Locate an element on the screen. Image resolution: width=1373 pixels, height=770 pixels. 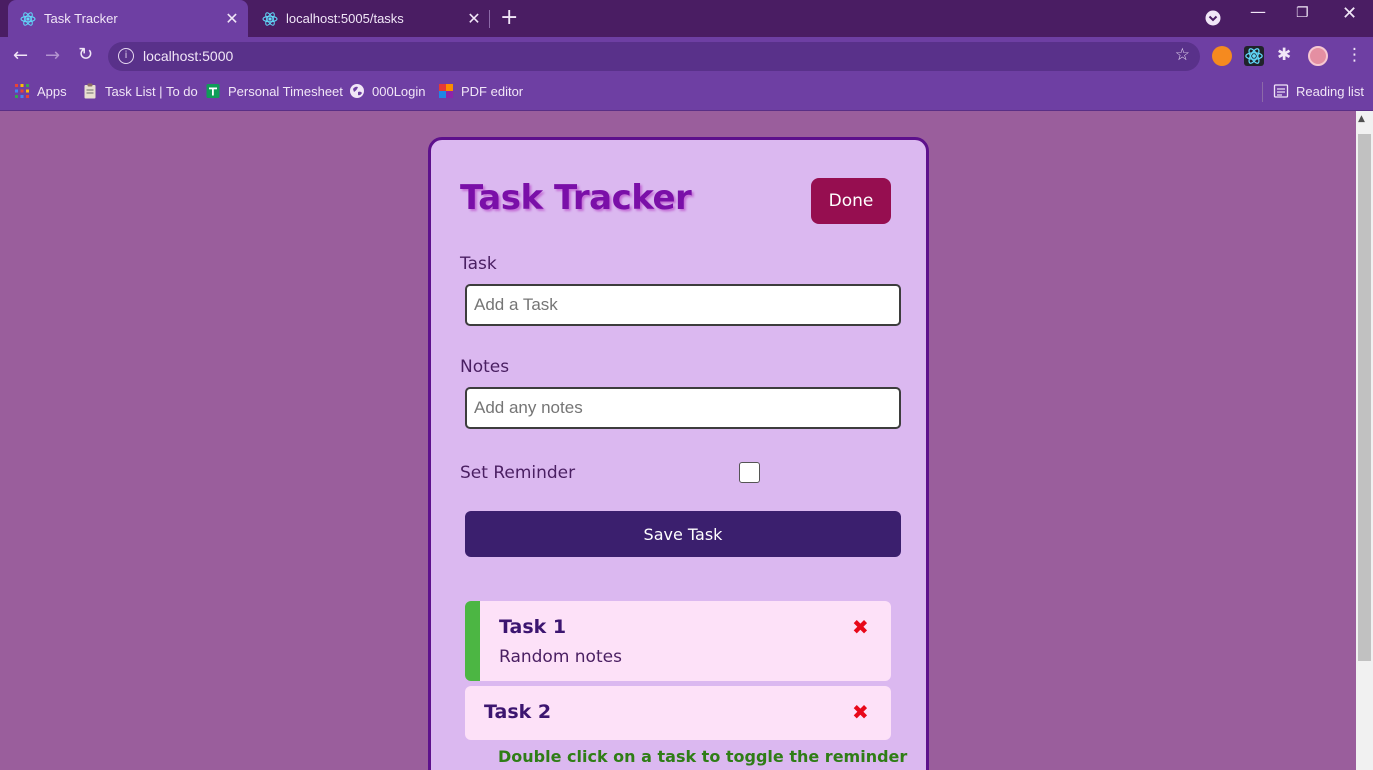
task-label: Task is located at coordinates (478, 264).